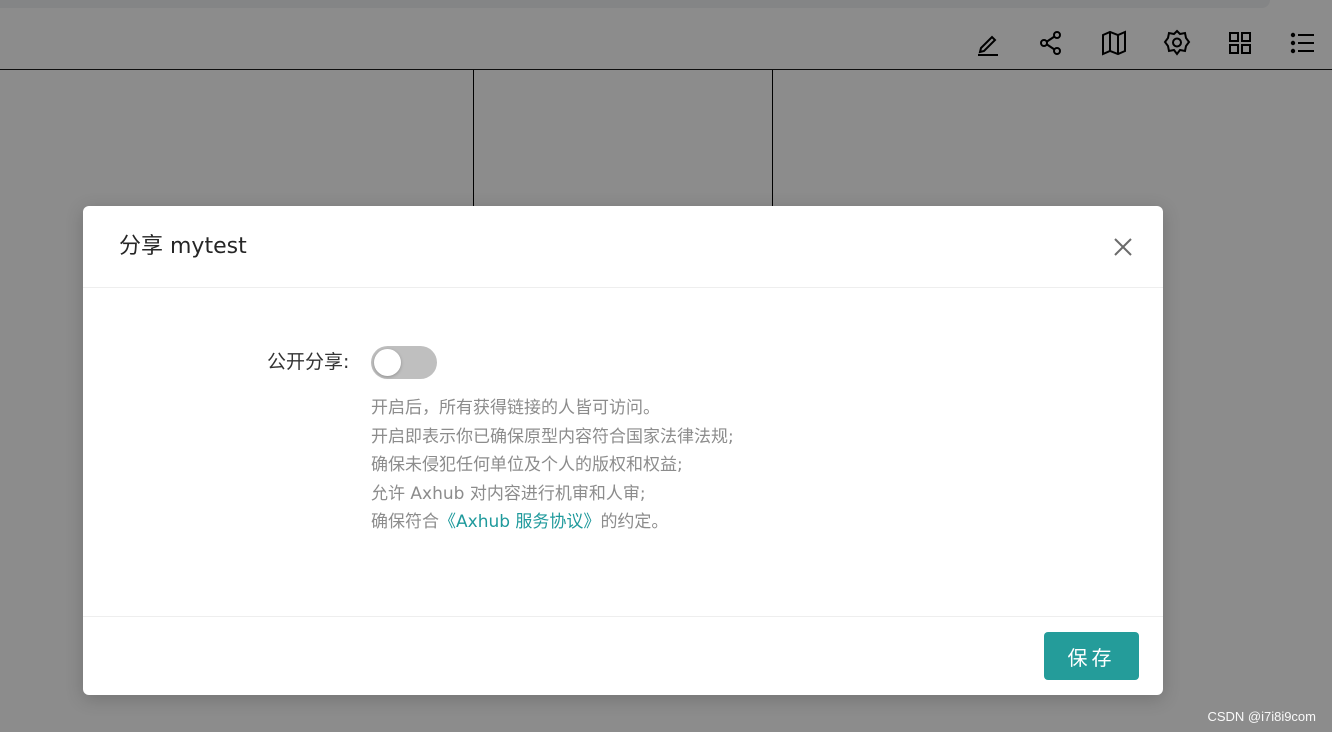 The image size is (1332, 732). Describe the element at coordinates (508, 493) in the screenshot. I see `description-line: 允许 Axhub 对内容进行机审和人审;` at that location.